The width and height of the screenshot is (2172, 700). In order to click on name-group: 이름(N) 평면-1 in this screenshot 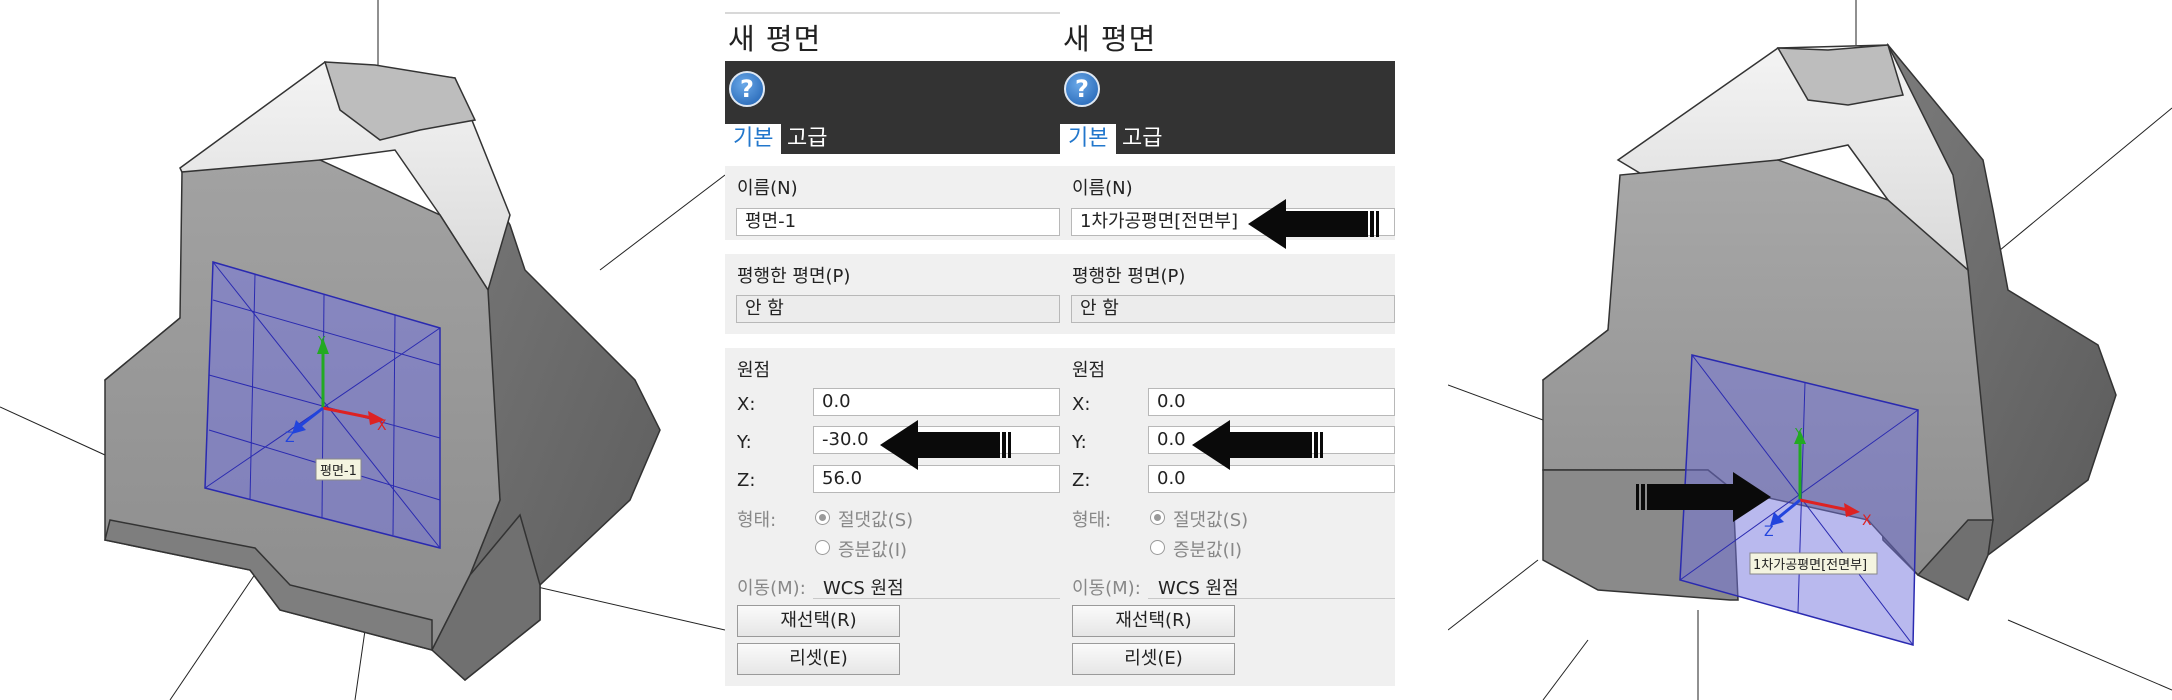, I will do `click(892, 203)`.